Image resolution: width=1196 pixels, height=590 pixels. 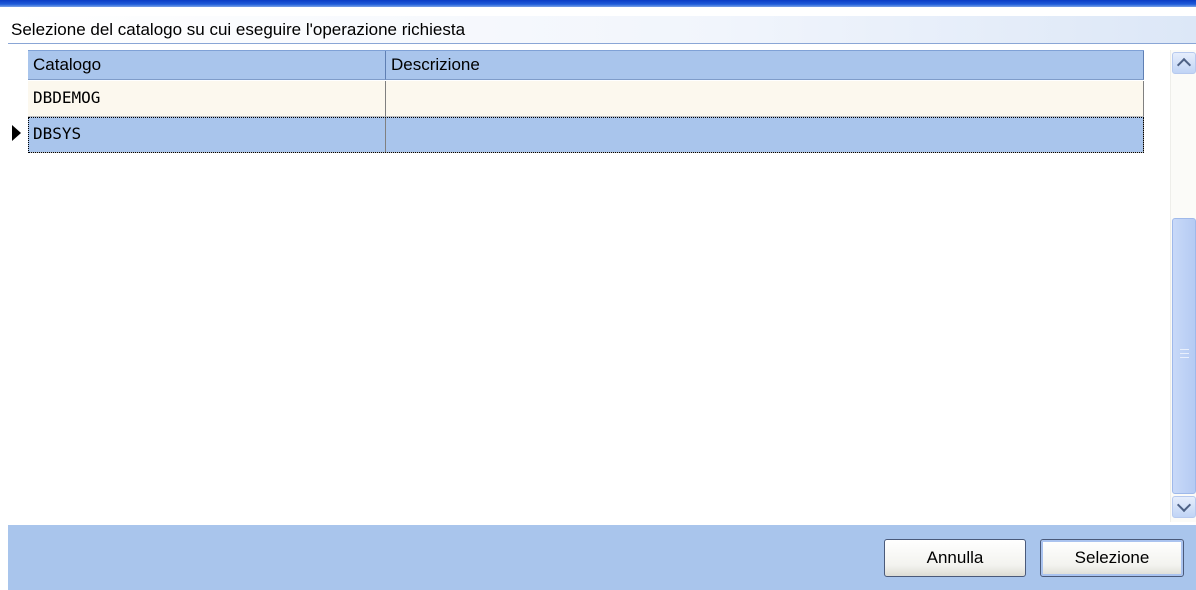 What do you see at coordinates (207, 99) in the screenshot?
I see `cell-catalogo: DBDEMOG` at bounding box center [207, 99].